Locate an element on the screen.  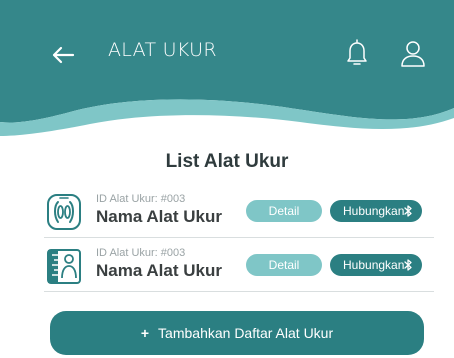
back-button is located at coordinates (63, 55).